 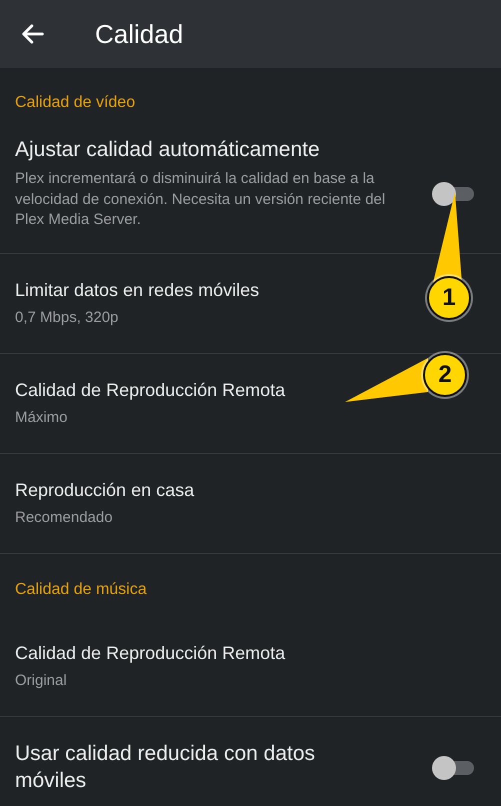 What do you see at coordinates (66, 318) in the screenshot?
I see `setting-value: 0,7 Mbps, 320p` at bounding box center [66, 318].